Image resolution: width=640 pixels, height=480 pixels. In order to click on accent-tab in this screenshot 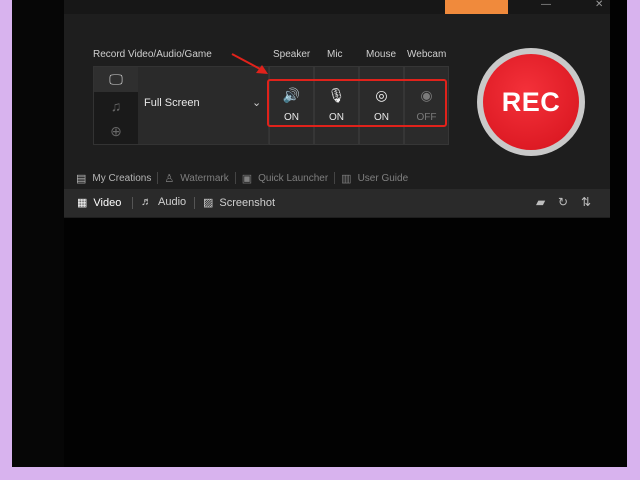, I will do `click(476, 7)`.